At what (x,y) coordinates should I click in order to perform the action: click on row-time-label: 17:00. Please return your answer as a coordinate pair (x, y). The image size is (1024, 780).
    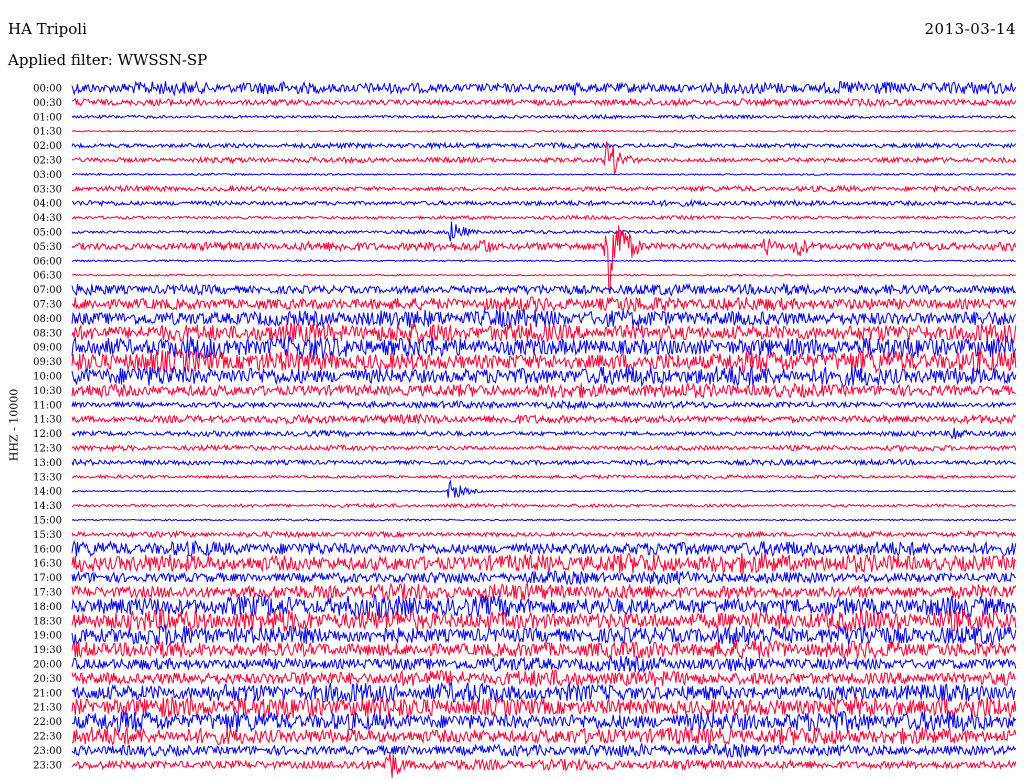
    Looking at the image, I should click on (47, 578).